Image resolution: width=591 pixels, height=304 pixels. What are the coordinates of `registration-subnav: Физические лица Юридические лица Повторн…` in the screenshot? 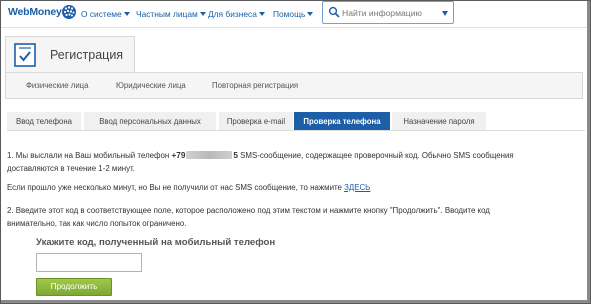 It's located at (294, 85).